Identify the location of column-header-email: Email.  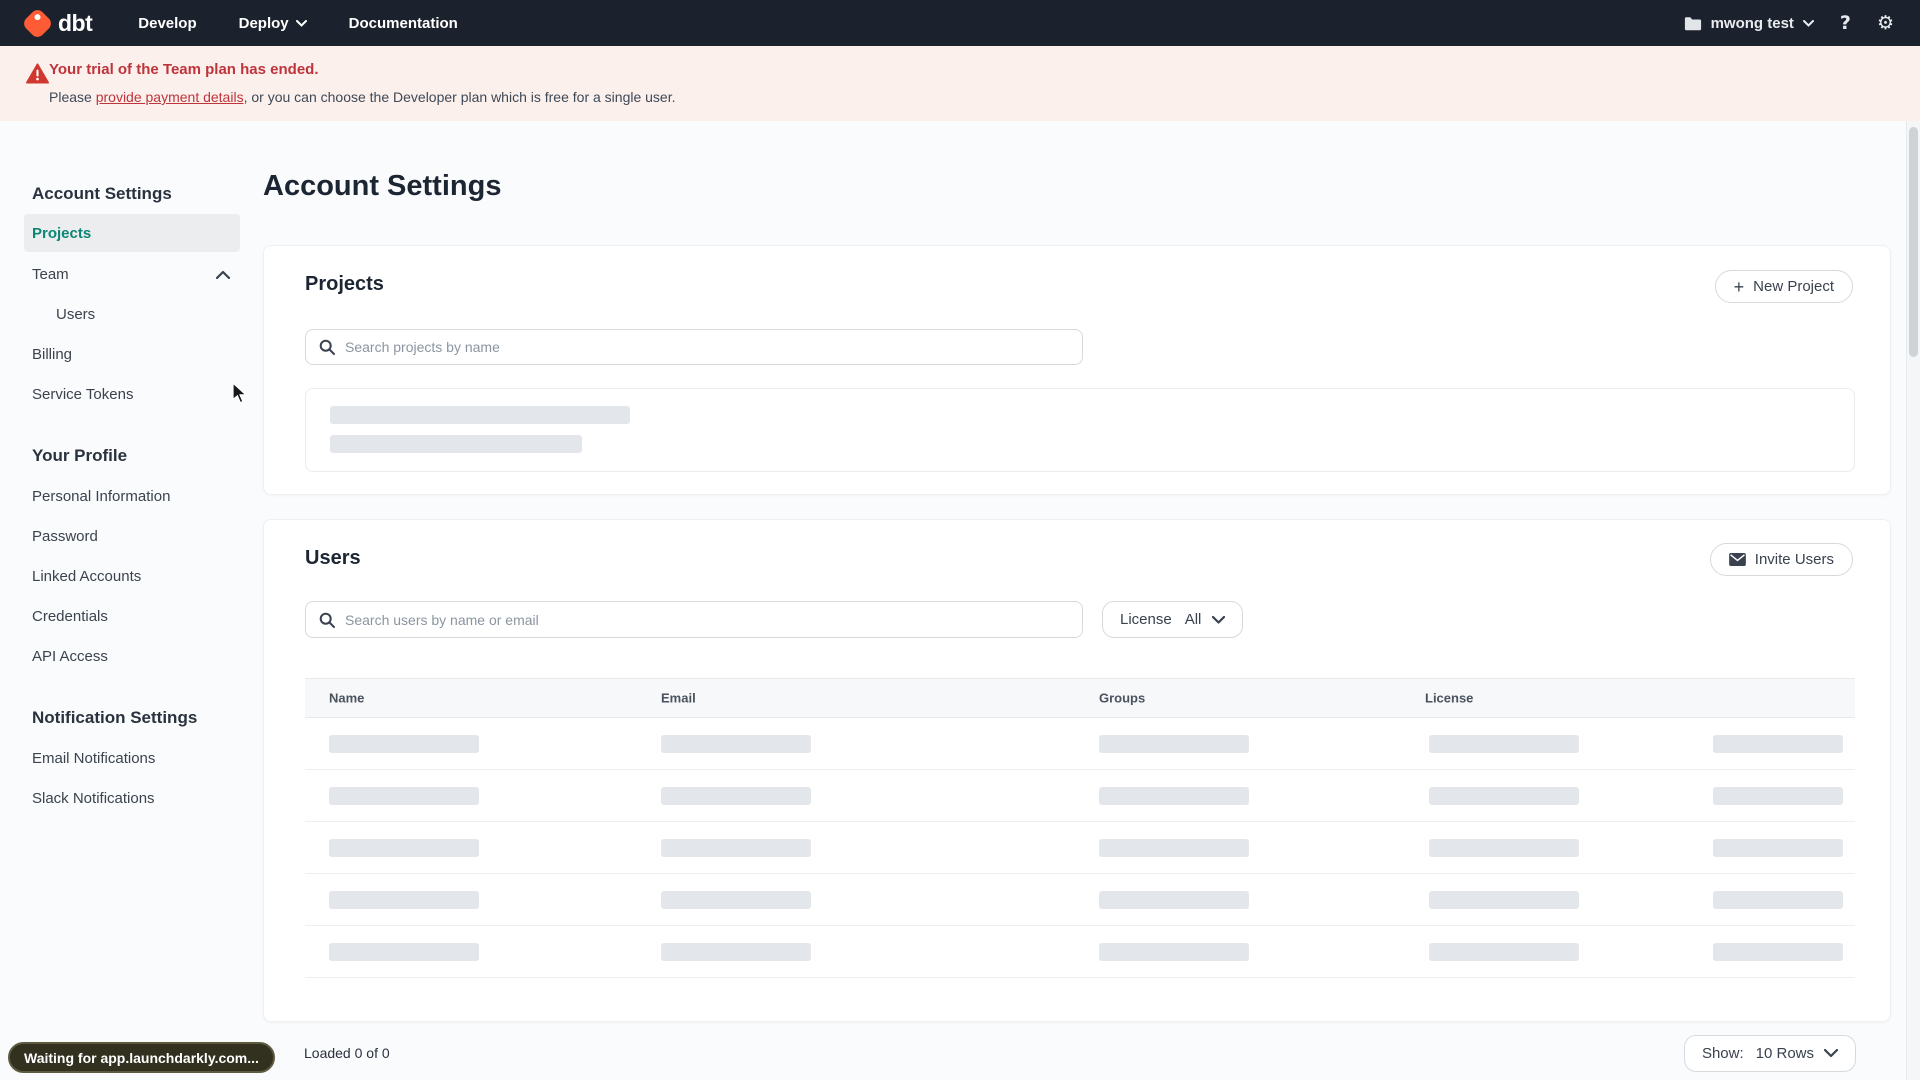
(678, 698).